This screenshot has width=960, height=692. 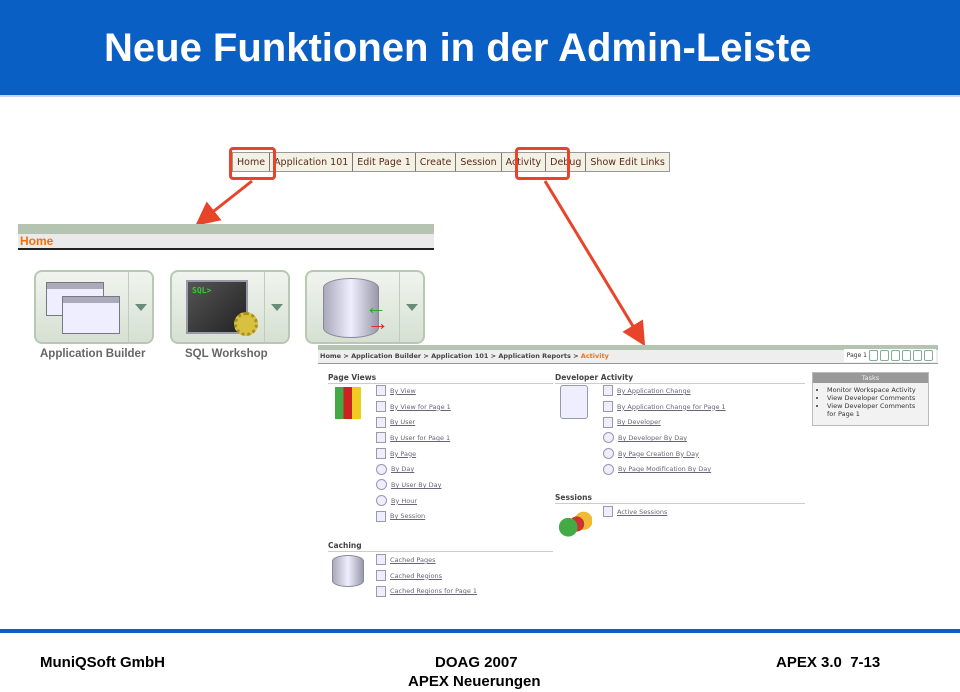 What do you see at coordinates (458, 48) in the screenshot?
I see `slide-title: Neue Funktionen in der Admin-Leiste` at bounding box center [458, 48].